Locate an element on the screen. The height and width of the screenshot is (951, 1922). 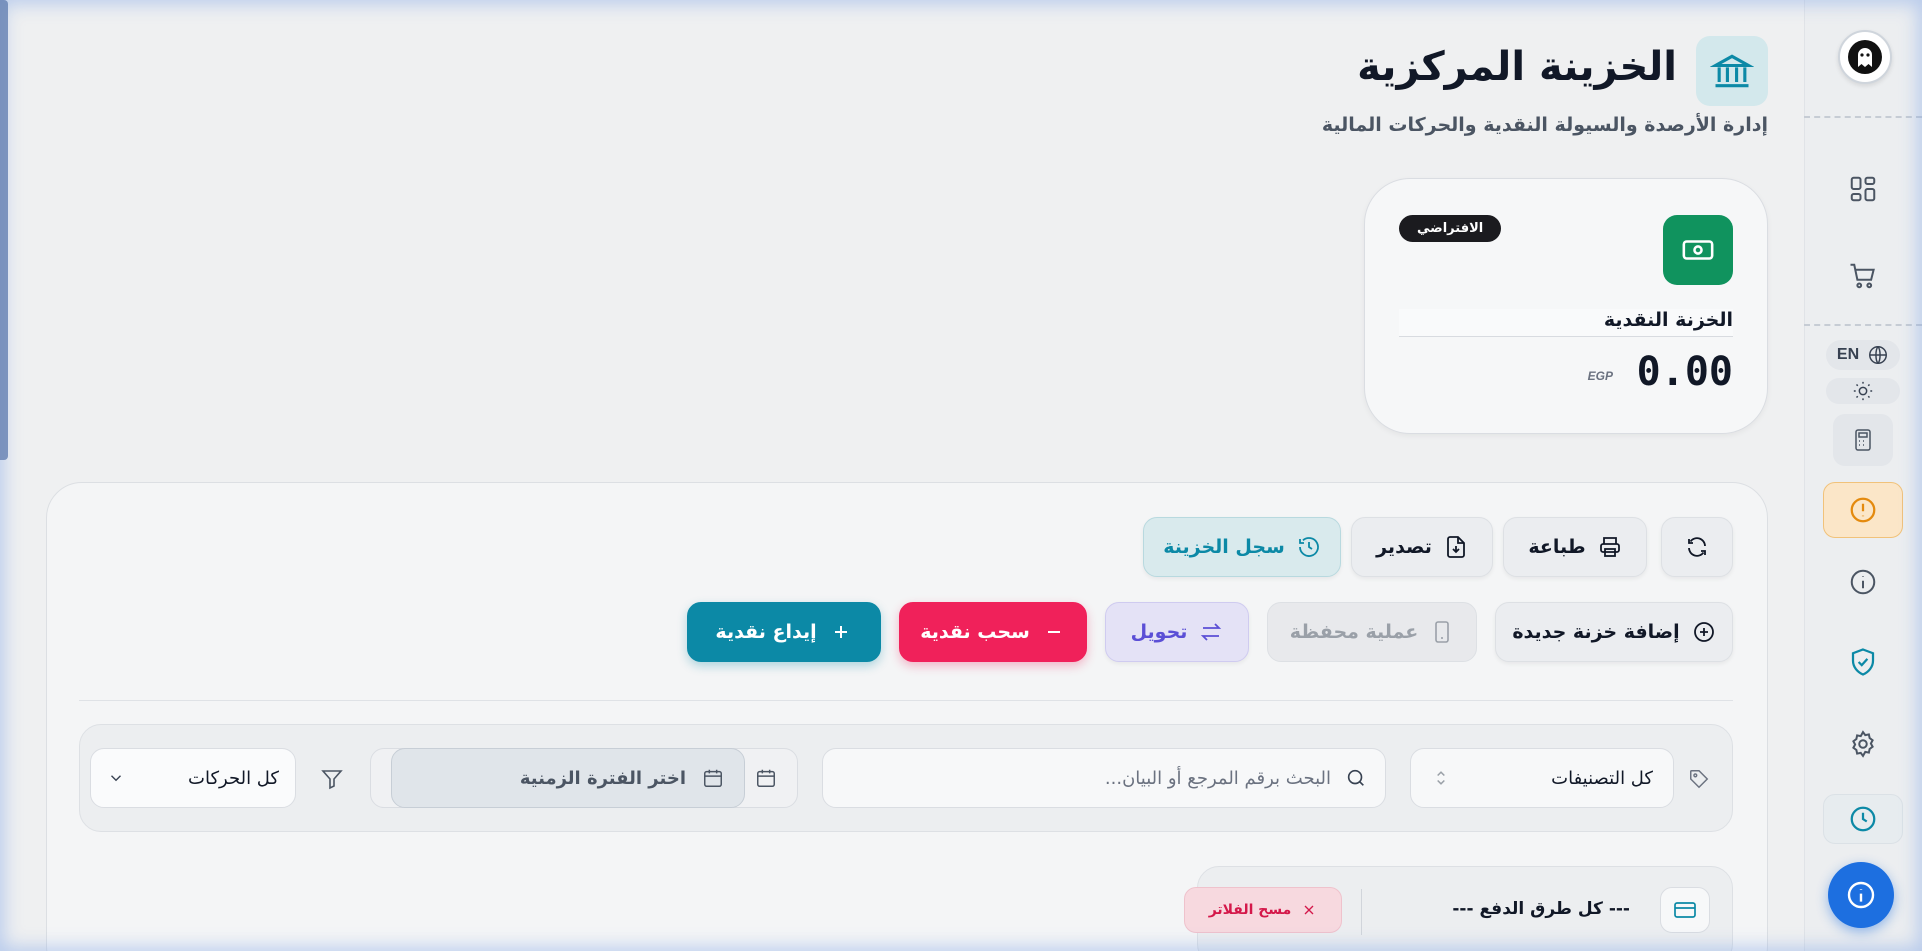
deposit-cash-button: إيداع نقدية is located at coordinates (784, 632).